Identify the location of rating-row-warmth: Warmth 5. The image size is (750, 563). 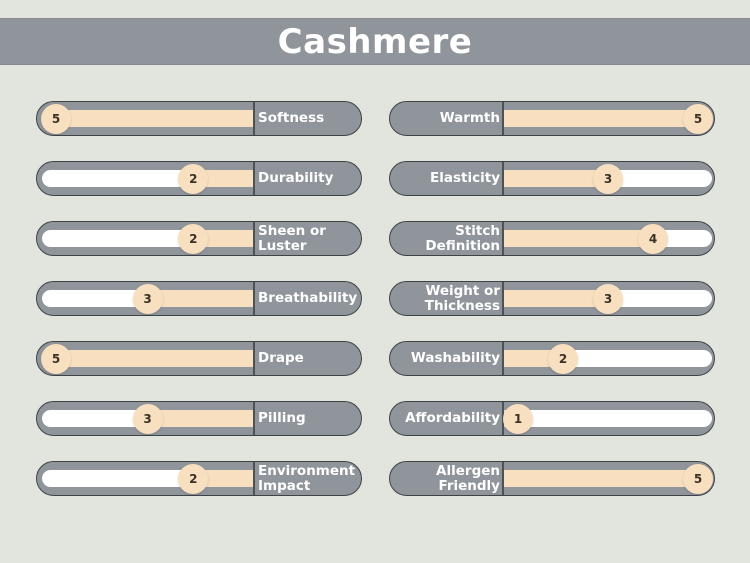
(552, 118).